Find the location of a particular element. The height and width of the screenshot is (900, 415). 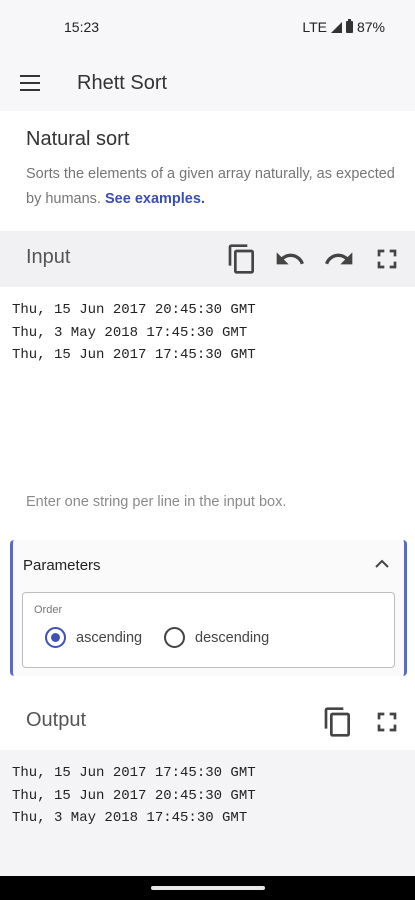

redo-icon is located at coordinates (339, 259).